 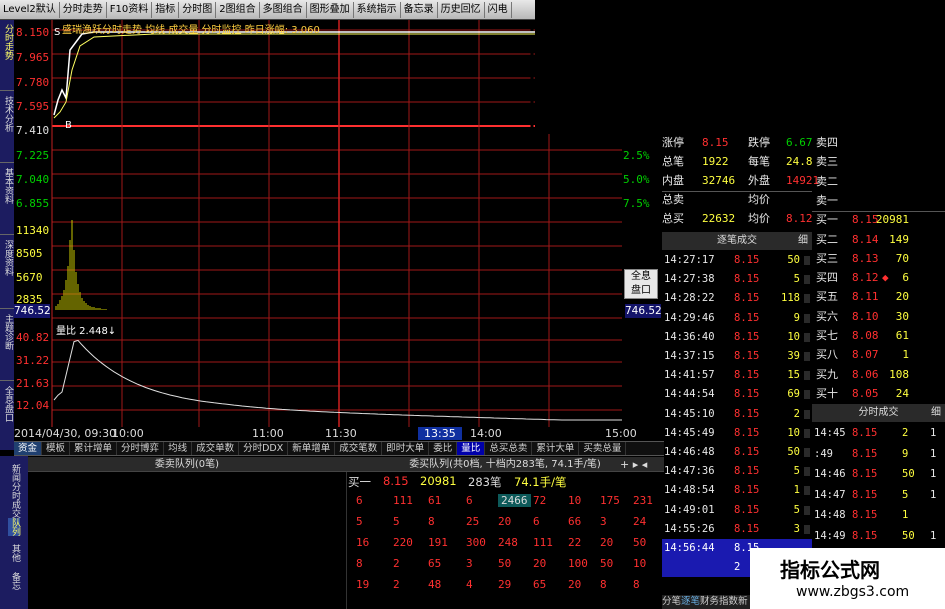 I want to click on toolbar-item-flash: 闪电, so click(x=498, y=9).